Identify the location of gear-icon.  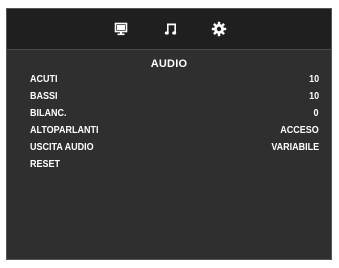
(219, 29).